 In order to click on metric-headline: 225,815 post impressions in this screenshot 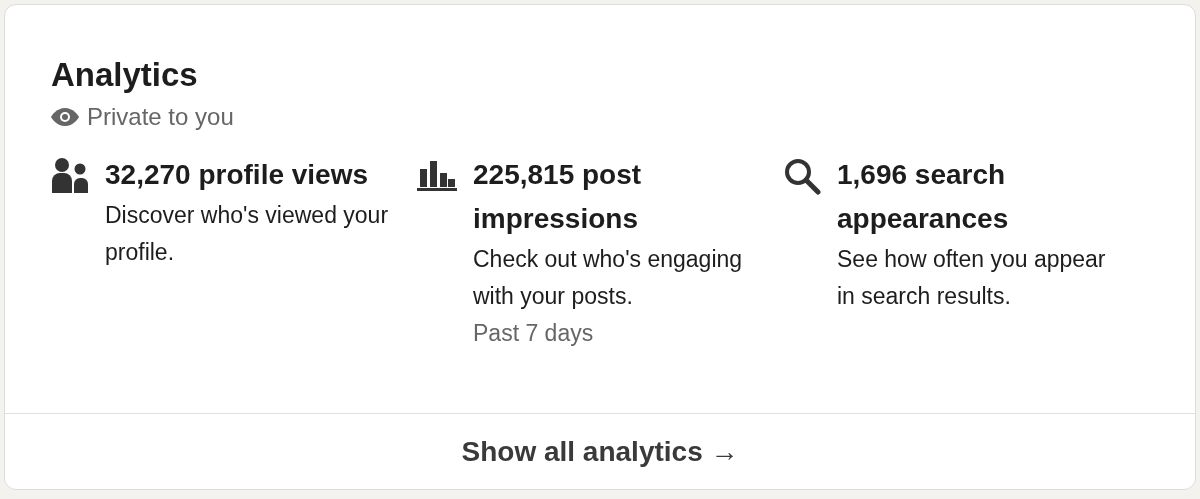, I will do `click(615, 197)`.